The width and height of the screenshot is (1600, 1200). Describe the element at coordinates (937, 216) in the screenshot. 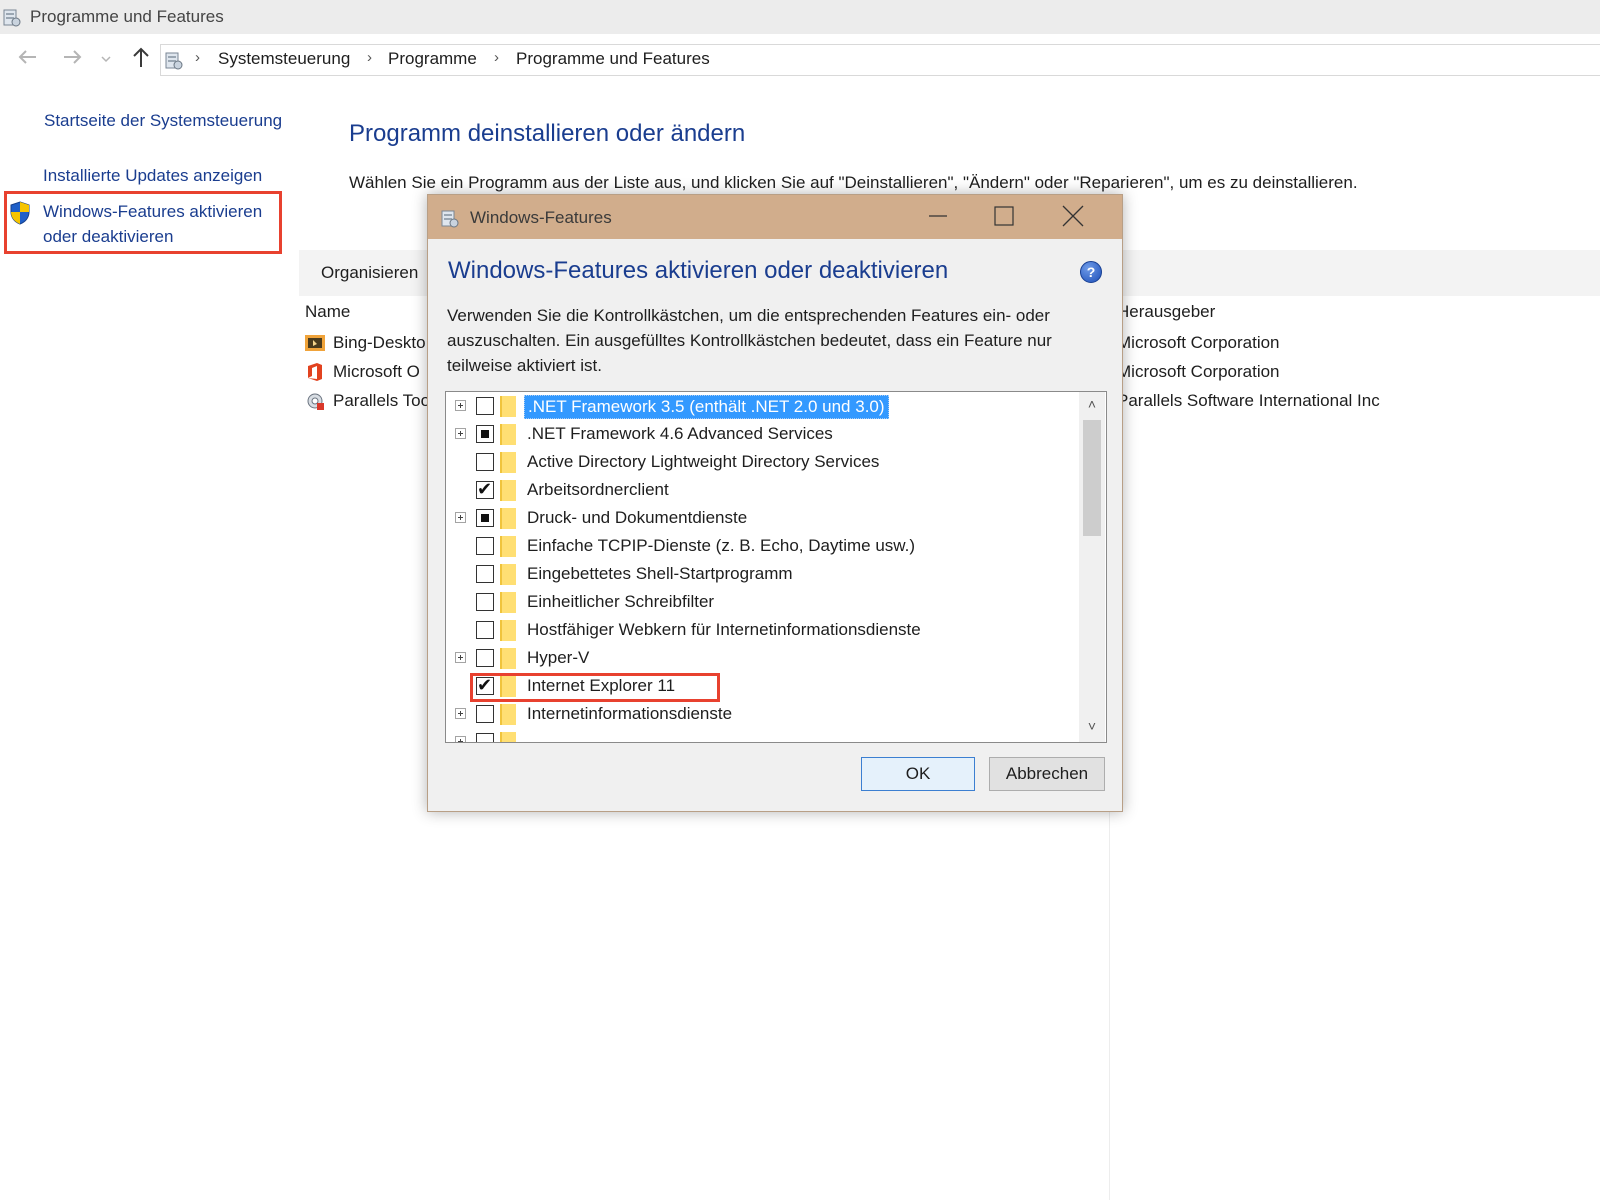

I see `minimize-icon` at that location.